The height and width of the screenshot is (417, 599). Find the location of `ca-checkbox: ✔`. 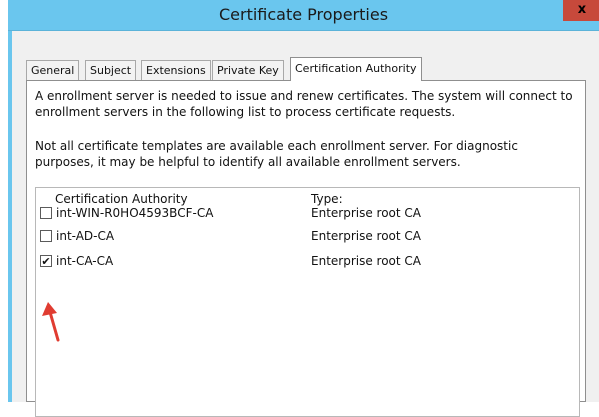

ca-checkbox: ✔ is located at coordinates (46, 261).